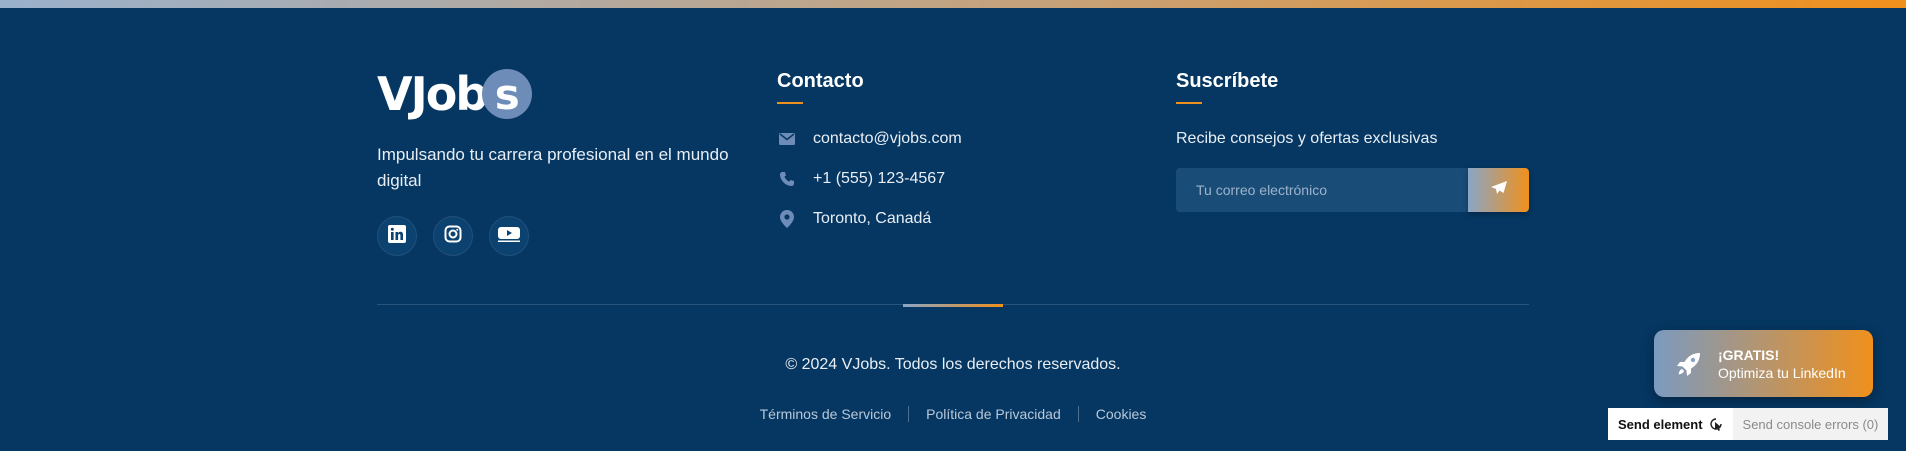 The image size is (1906, 451). I want to click on send-console-errors-button: Send console errors (0), so click(1810, 424).